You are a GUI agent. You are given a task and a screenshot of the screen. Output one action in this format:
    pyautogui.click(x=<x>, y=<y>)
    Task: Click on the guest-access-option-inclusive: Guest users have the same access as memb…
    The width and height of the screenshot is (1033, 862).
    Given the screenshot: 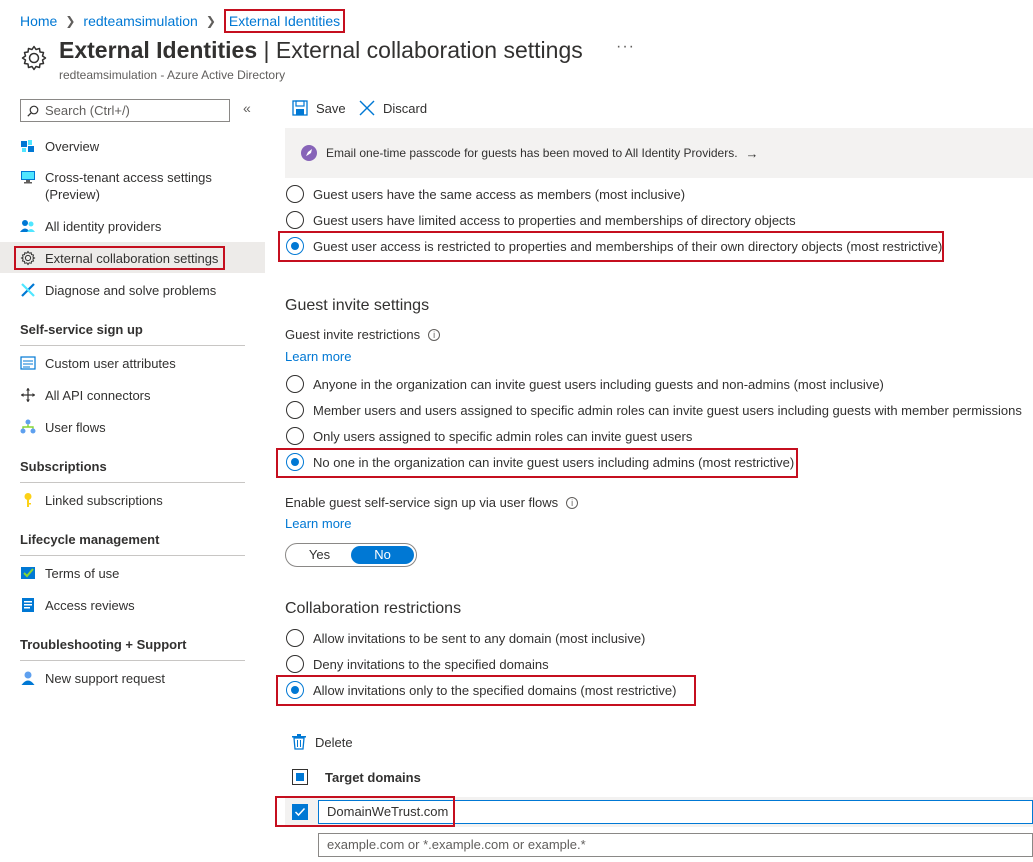 What is the action you would take?
    pyautogui.click(x=485, y=194)
    